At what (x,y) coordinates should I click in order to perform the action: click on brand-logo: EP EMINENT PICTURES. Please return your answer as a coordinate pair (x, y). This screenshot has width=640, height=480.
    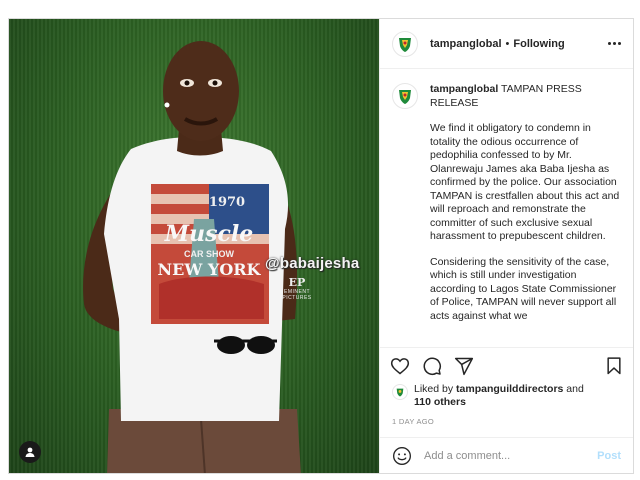
    Looking at the image, I should click on (297, 289).